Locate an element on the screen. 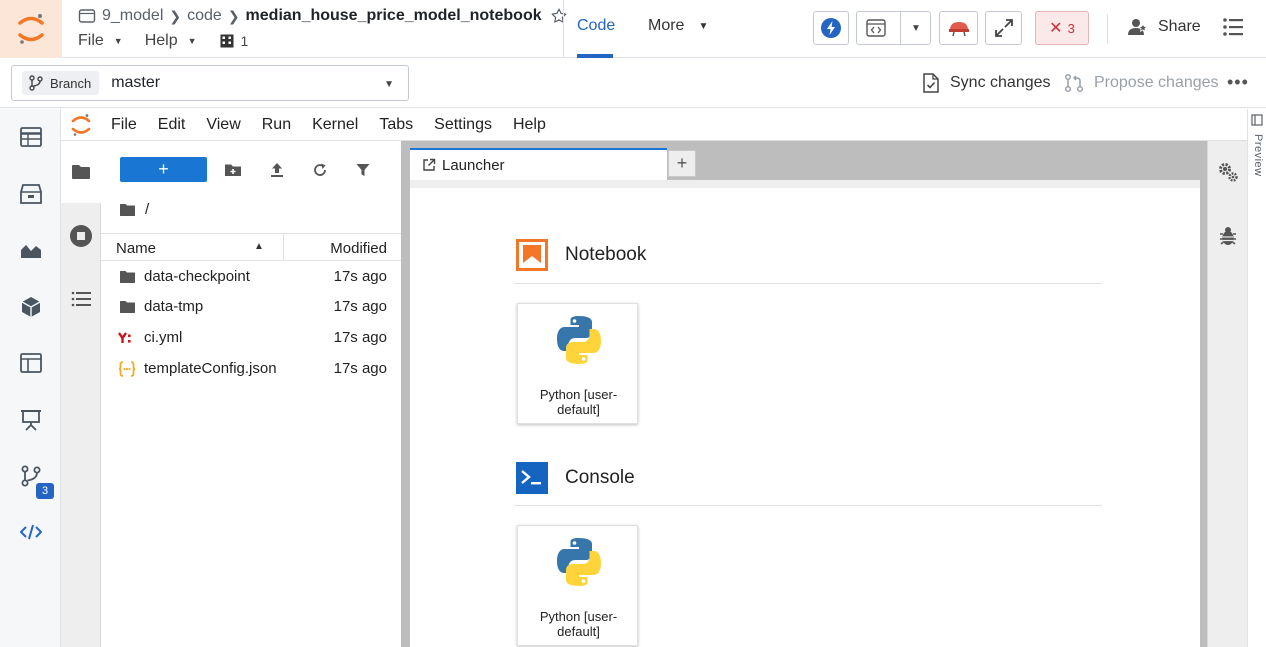 Image resolution: width=1266 pixels, height=647 pixels. list-menu-icon is located at coordinates (1233, 27).